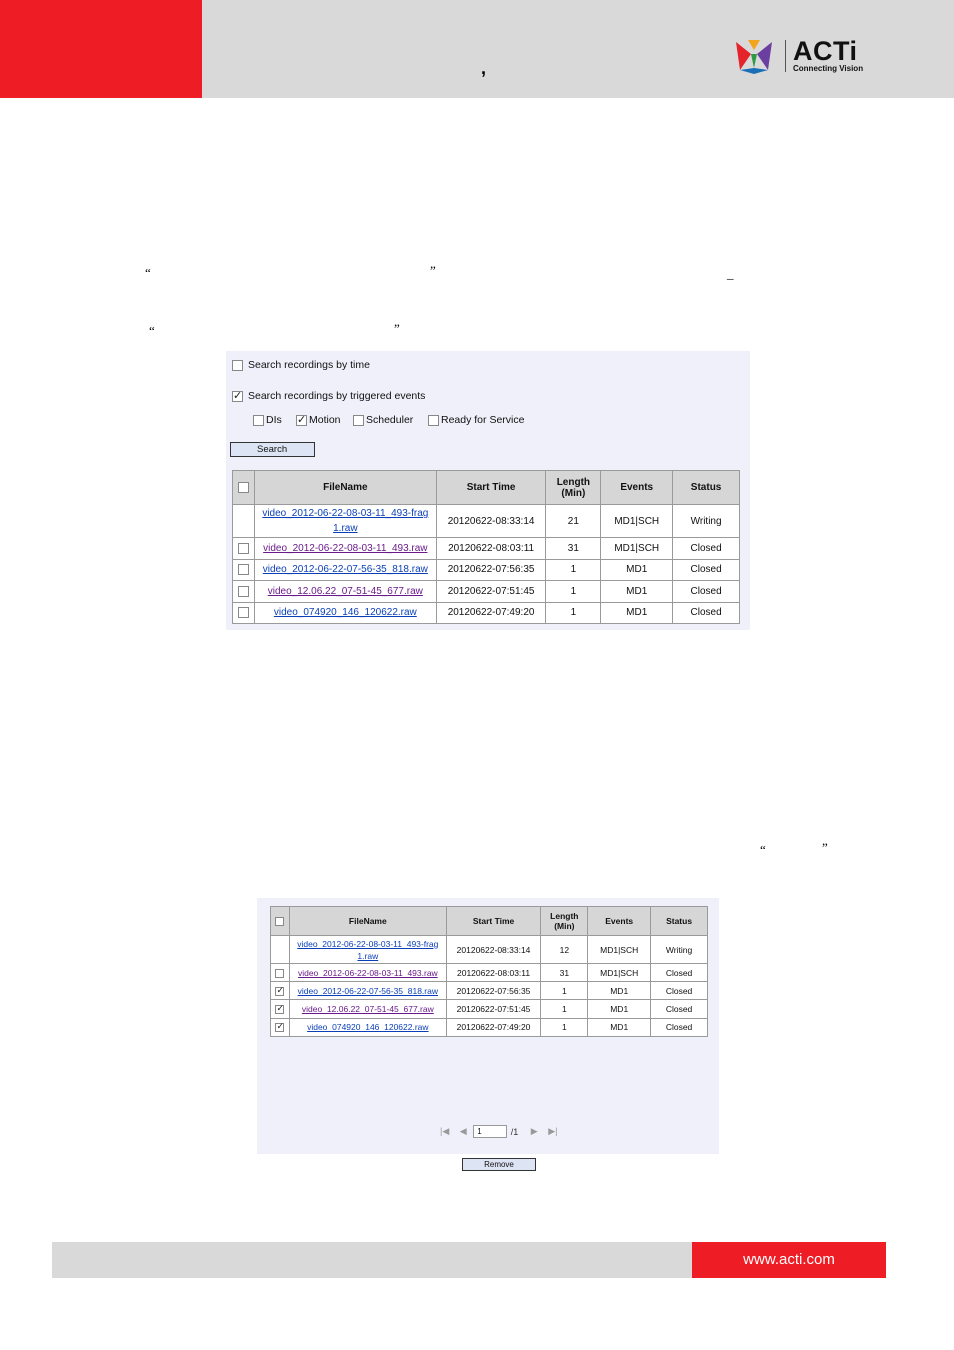 The width and height of the screenshot is (954, 1350). Describe the element at coordinates (789, 1260) in the screenshot. I see `footer-url: www.acti.com` at that location.